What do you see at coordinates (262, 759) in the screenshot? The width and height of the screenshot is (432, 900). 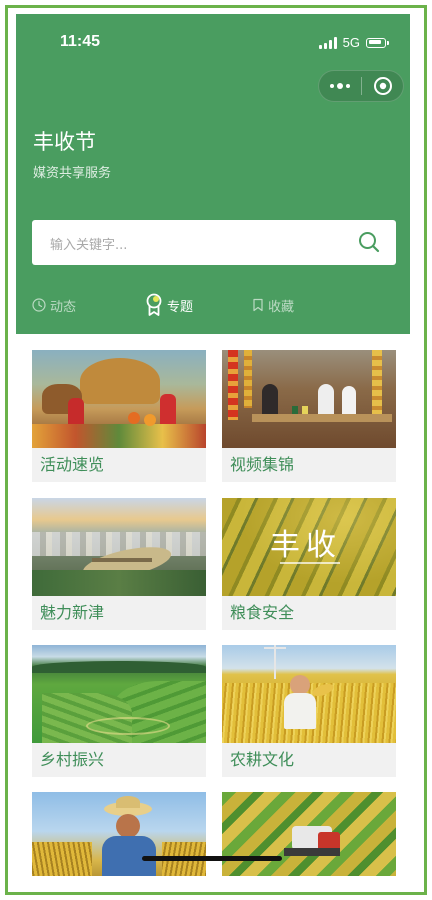 I see `card-label: 农耕文化` at bounding box center [262, 759].